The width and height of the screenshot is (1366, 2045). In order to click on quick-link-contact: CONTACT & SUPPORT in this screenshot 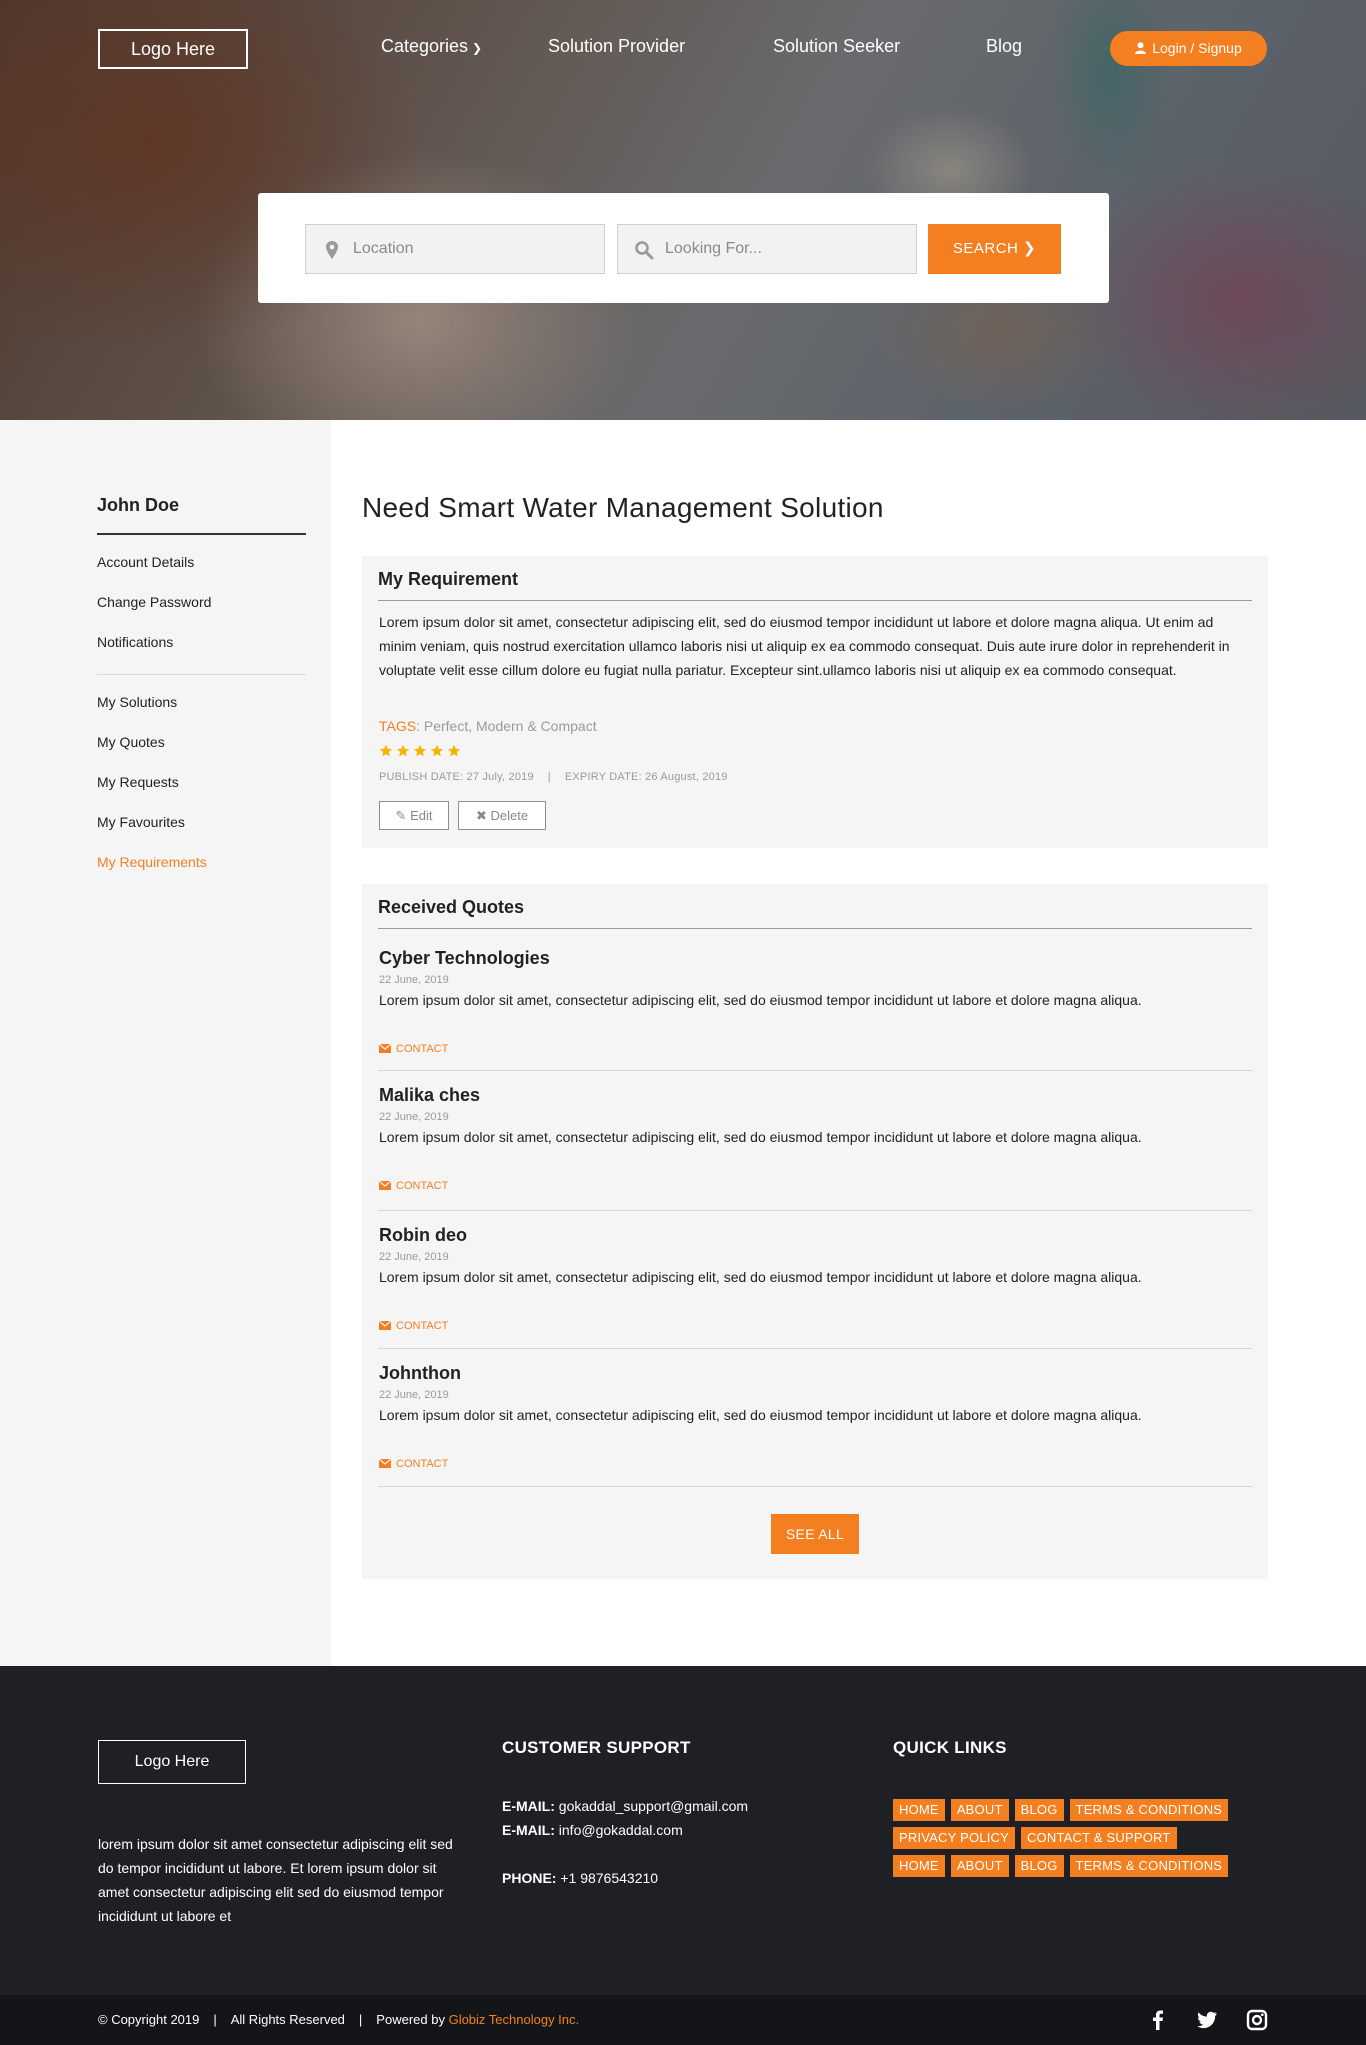, I will do `click(1098, 1838)`.